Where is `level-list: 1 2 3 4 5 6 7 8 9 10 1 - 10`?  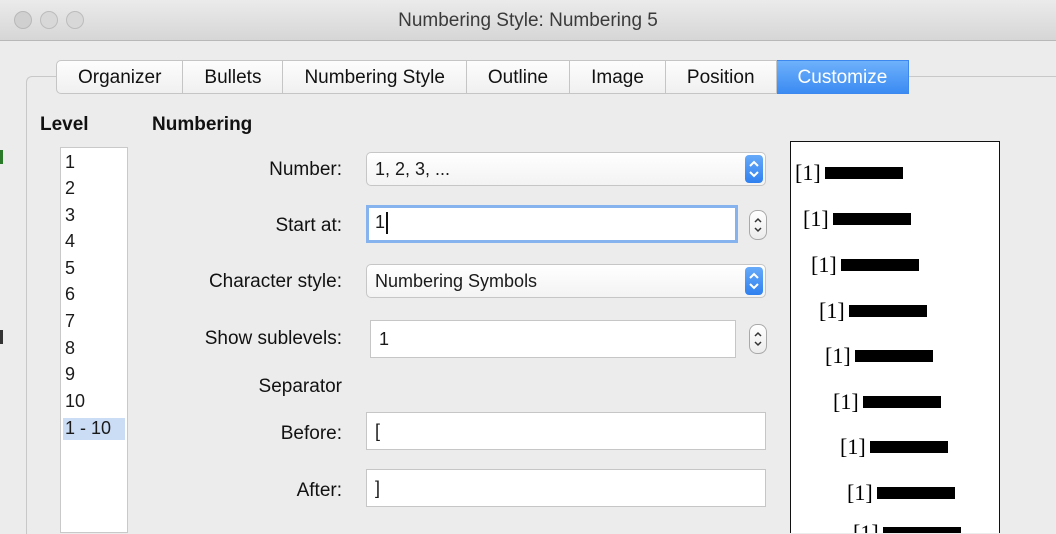 level-list: 1 2 3 4 5 6 7 8 9 10 1 - 10 is located at coordinates (94, 340).